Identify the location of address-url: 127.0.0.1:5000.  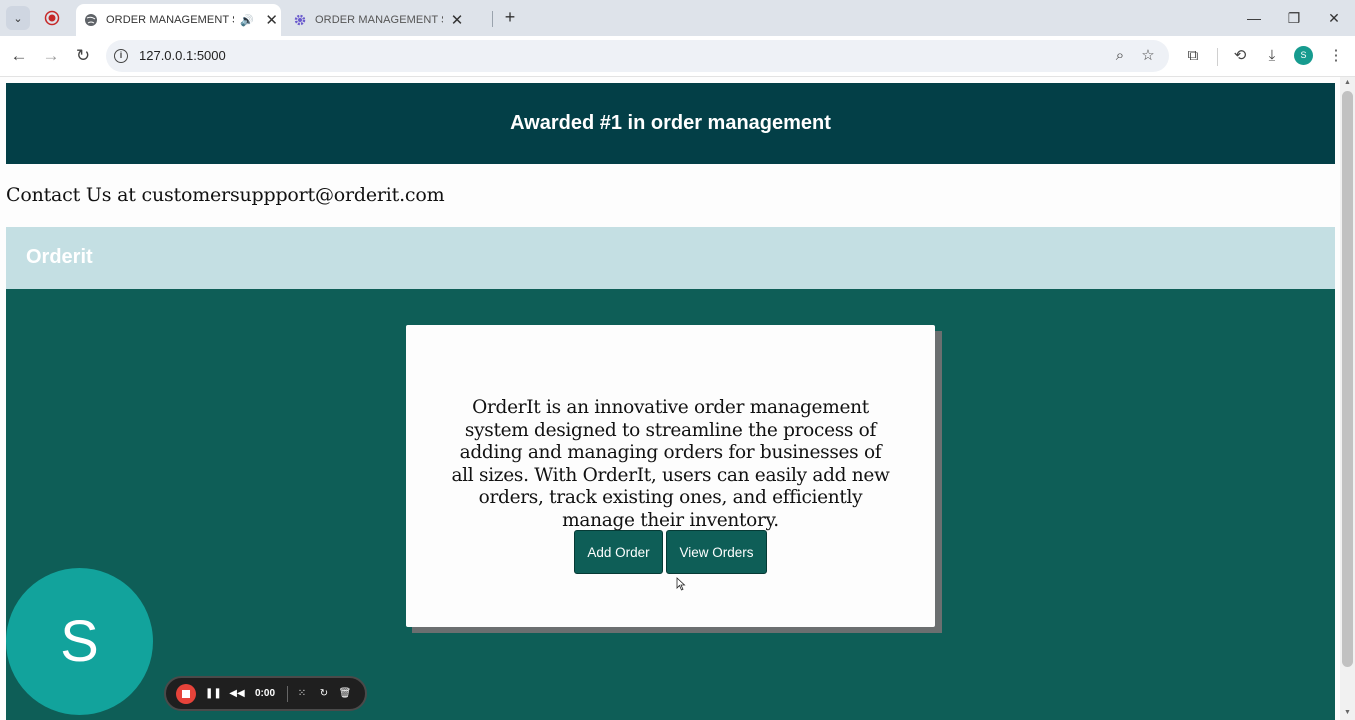
(182, 55).